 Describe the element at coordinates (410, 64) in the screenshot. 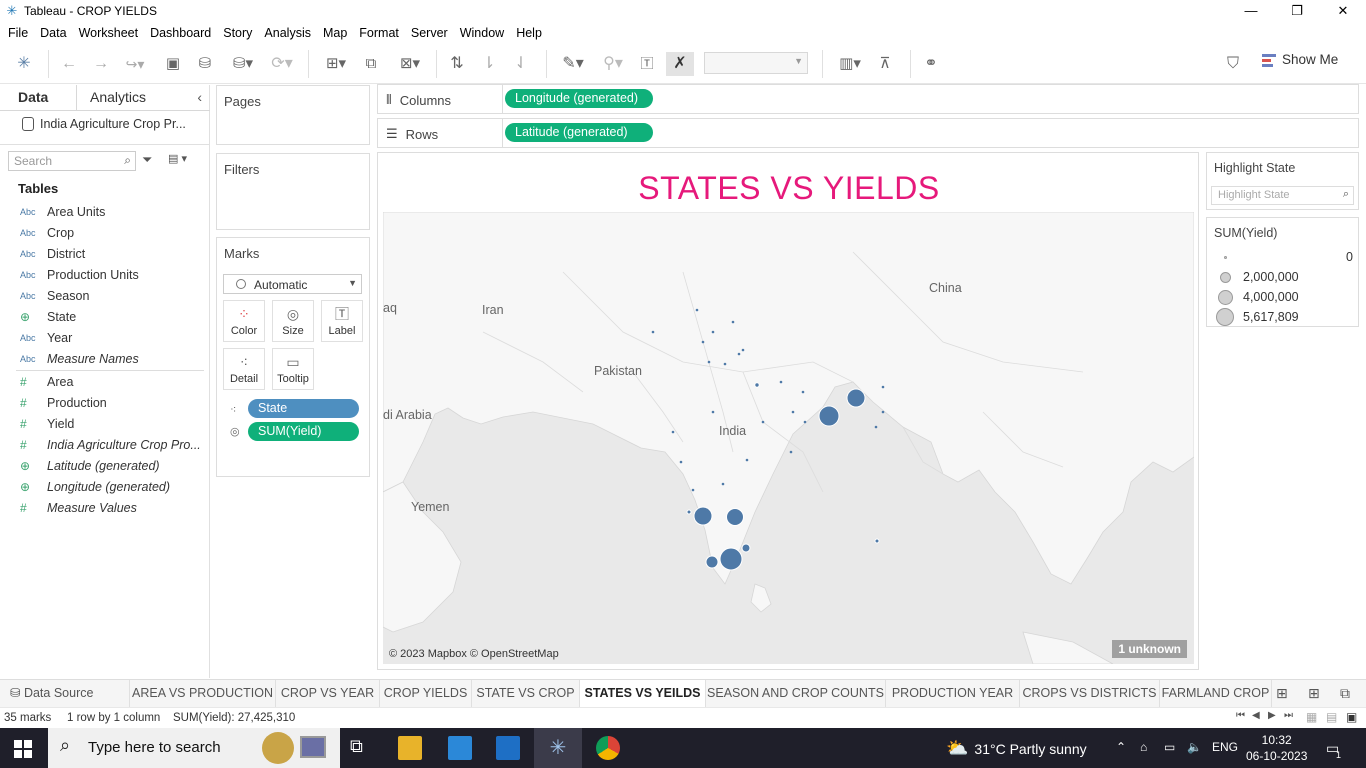

I see `clear-sheet-icon: ⊠▾` at that location.